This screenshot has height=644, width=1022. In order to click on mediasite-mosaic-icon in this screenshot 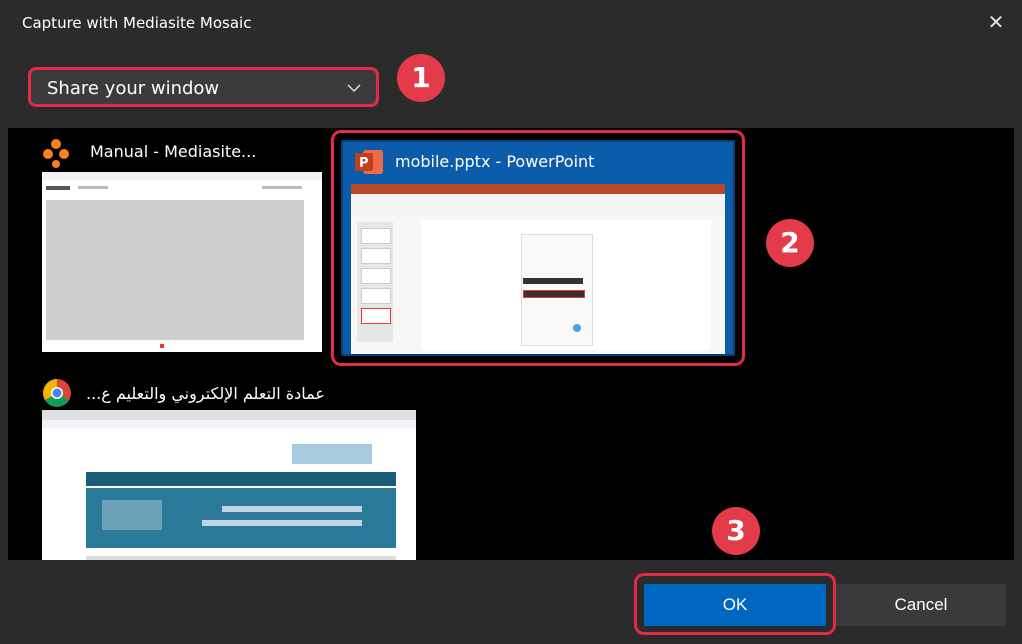, I will do `click(56, 153)`.